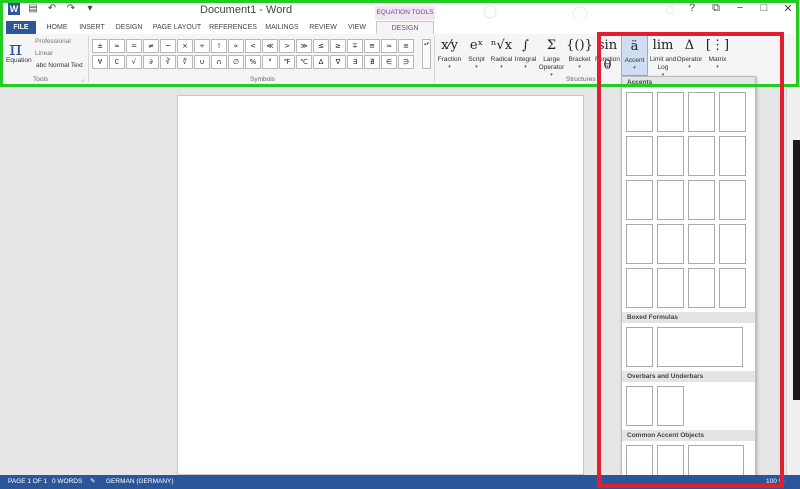 This screenshot has width=800, height=489. Describe the element at coordinates (59, 65) in the screenshot. I see `normal-text-button: abc Normal Text` at that location.